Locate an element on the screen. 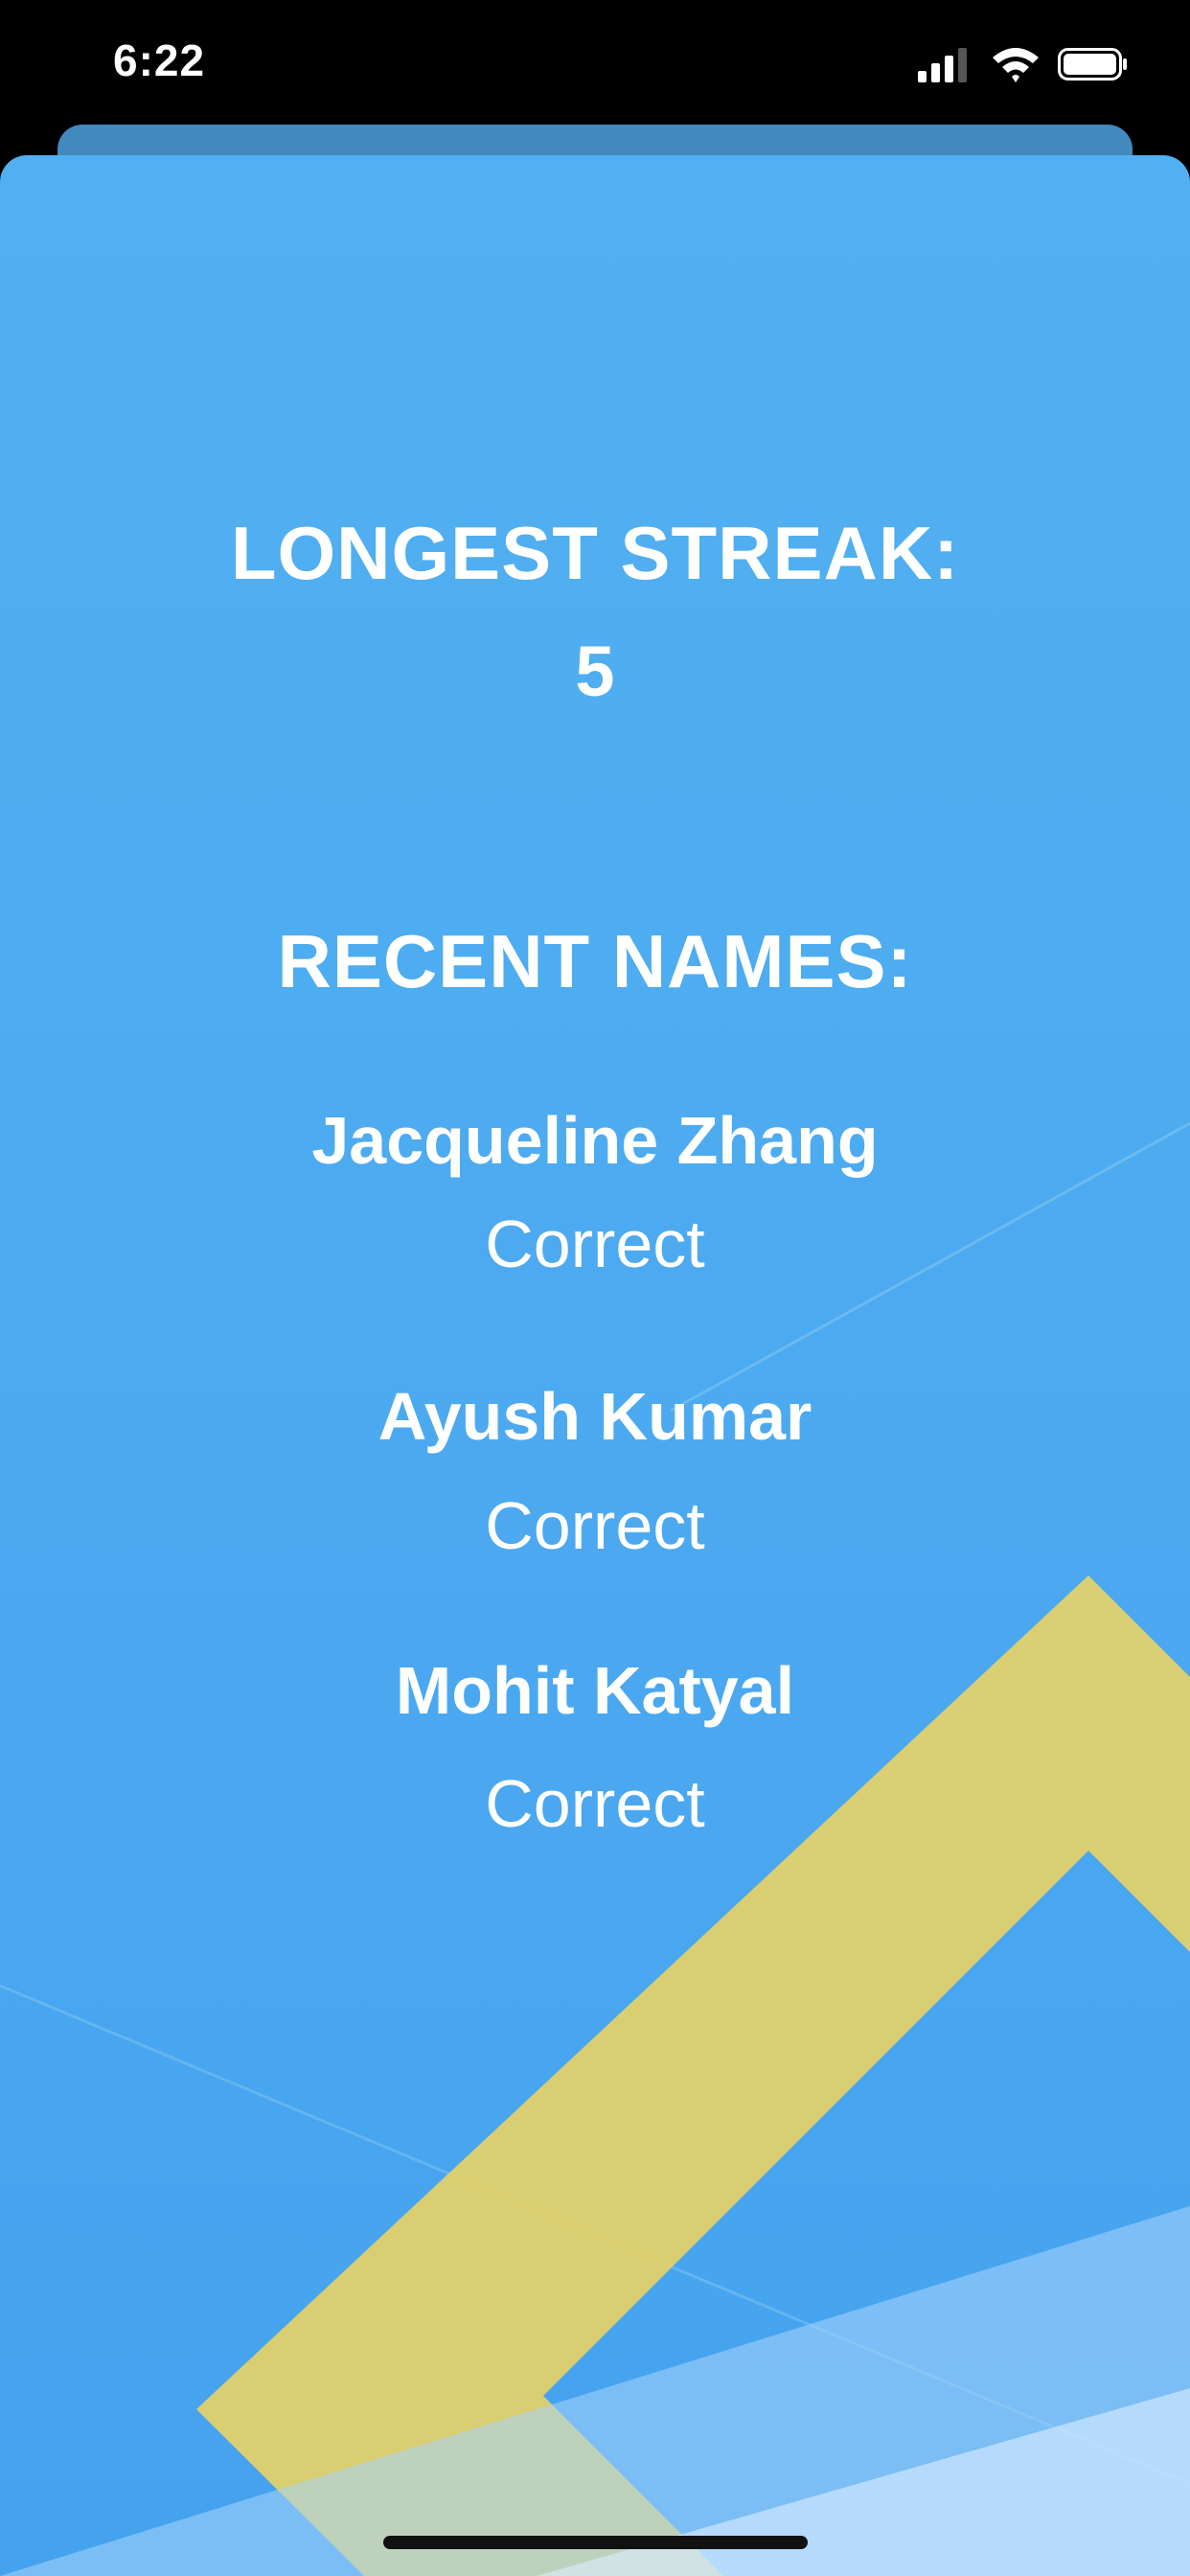 This screenshot has width=1190, height=2576. recent-name: Ayush Kumar is located at coordinates (595, 1416).